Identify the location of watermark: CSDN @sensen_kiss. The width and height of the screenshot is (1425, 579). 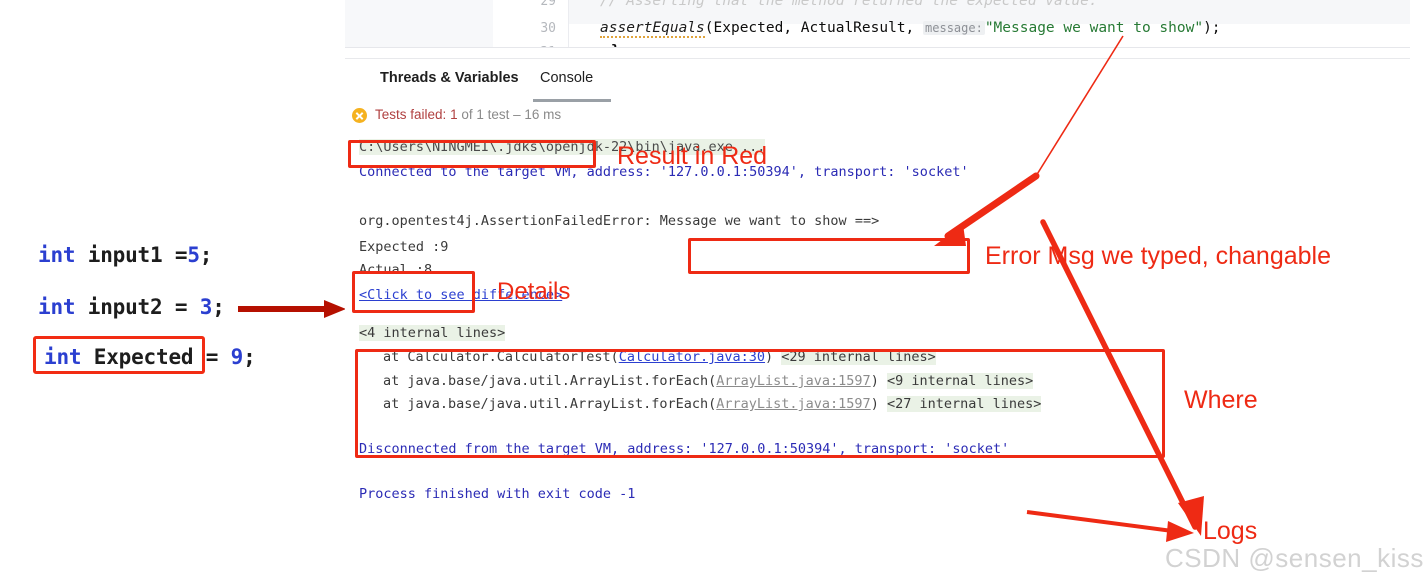
(1294, 558).